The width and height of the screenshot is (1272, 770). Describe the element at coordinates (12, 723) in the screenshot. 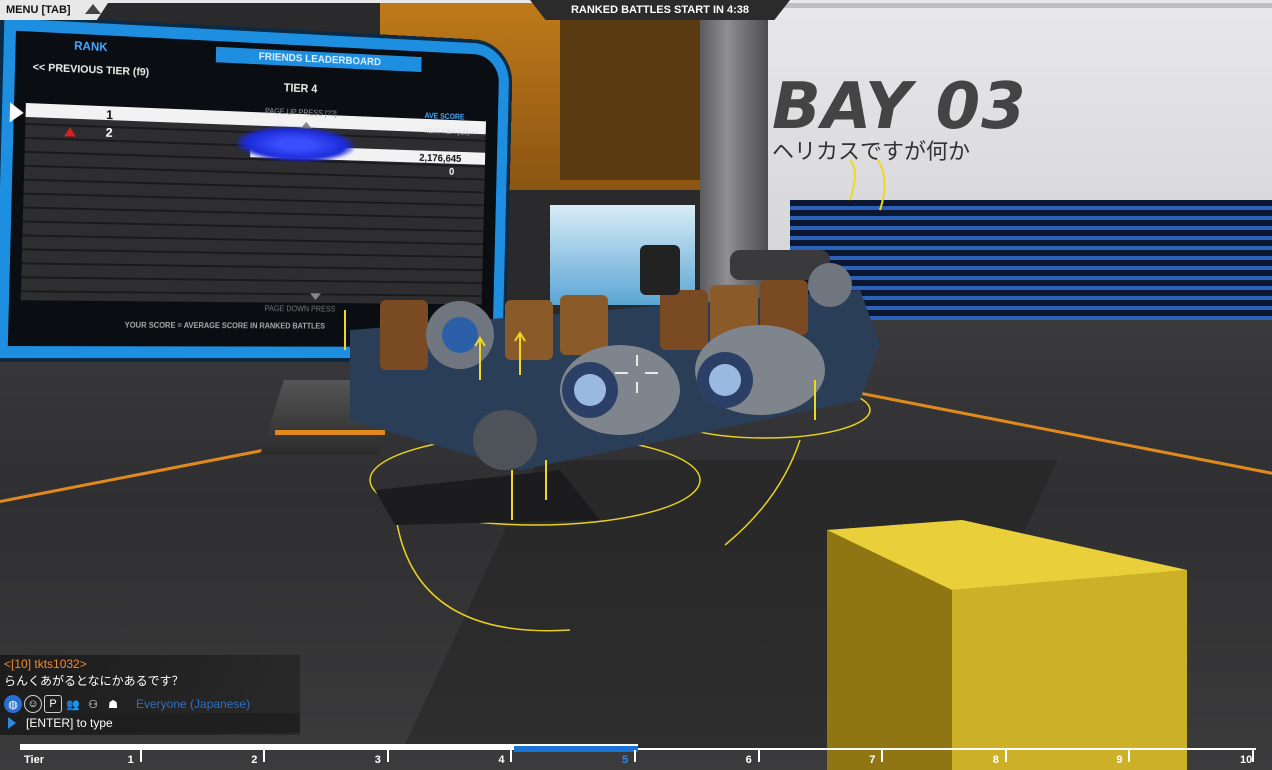

I see `chat-caret-icon` at that location.